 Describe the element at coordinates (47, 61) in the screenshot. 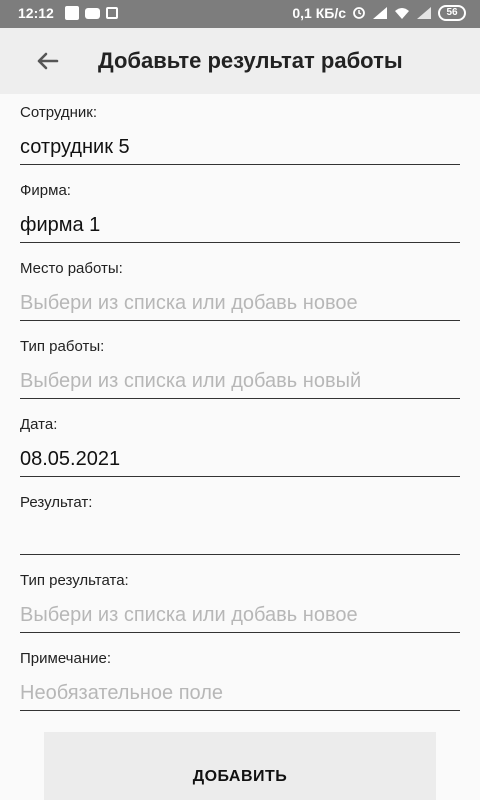

I see `back-arrow-icon` at that location.